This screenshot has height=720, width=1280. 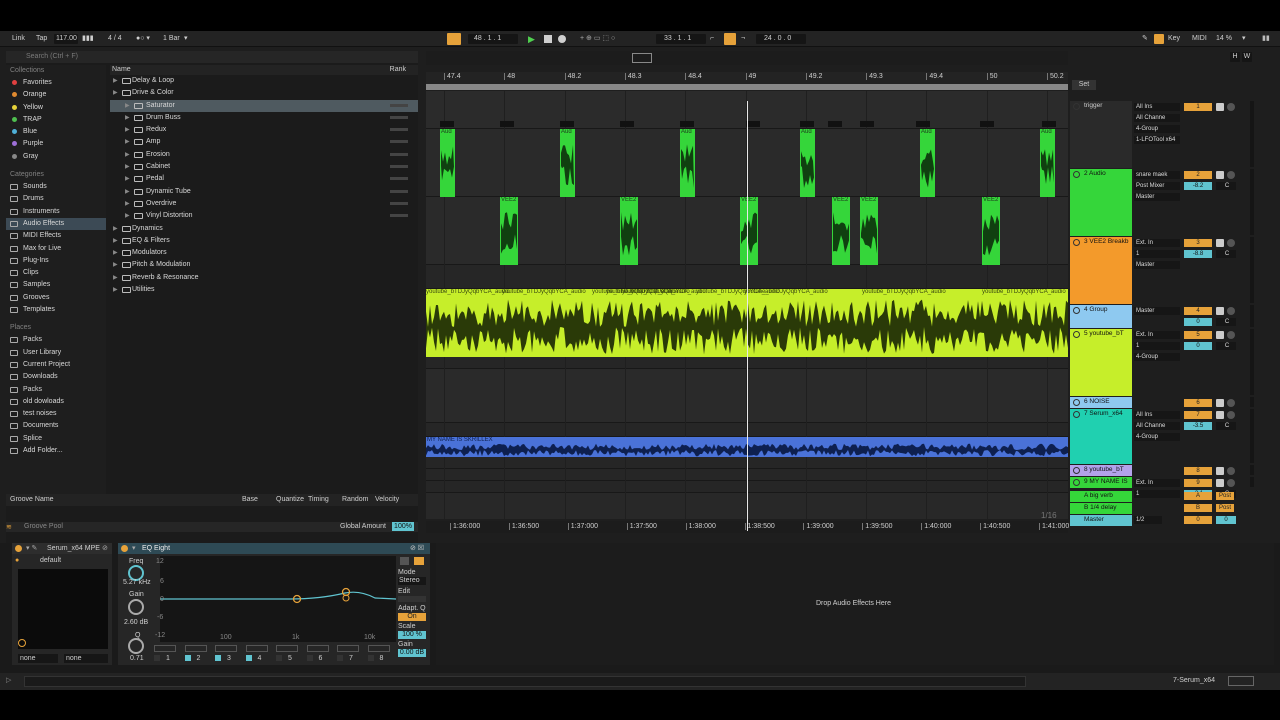 I want to click on time-signature: 4 / 4, so click(x=115, y=39).